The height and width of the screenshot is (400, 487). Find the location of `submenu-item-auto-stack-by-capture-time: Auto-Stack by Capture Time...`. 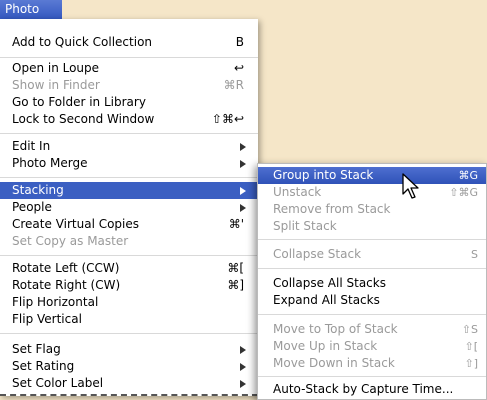

submenu-item-auto-stack-by-capture-time: Auto-Stack by Capture Time... is located at coordinates (372, 389).